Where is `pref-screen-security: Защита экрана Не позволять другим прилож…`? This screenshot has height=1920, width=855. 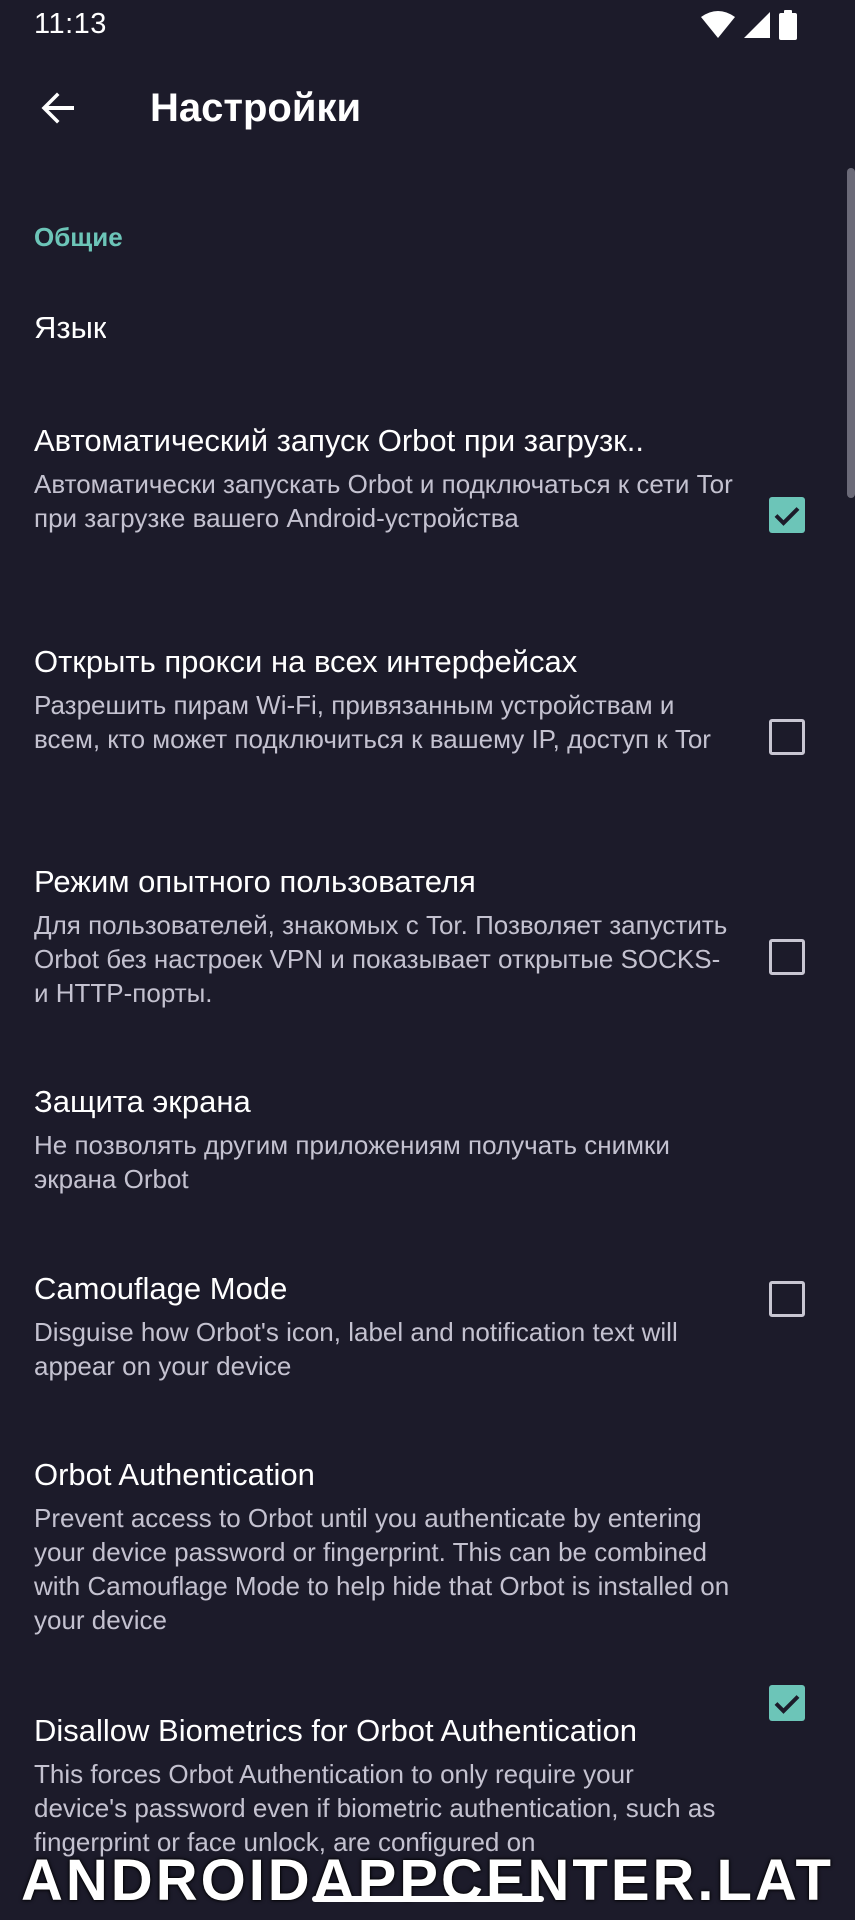 pref-screen-security: Защита экрана Не позволять другим прилож… is located at coordinates (427, 1200).